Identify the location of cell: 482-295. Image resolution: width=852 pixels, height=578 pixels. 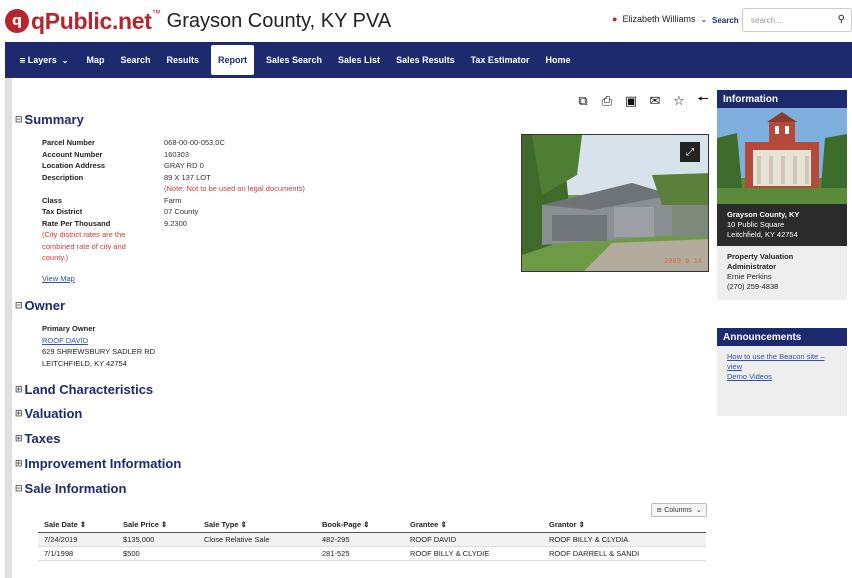
(360, 539).